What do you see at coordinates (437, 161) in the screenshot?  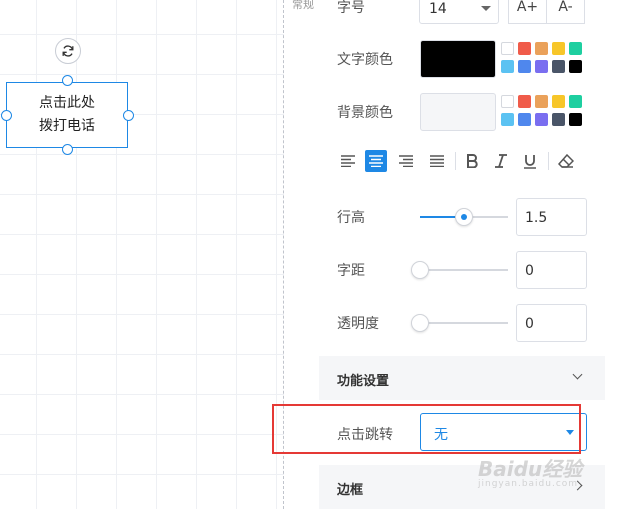 I see `align-justify-icon` at bounding box center [437, 161].